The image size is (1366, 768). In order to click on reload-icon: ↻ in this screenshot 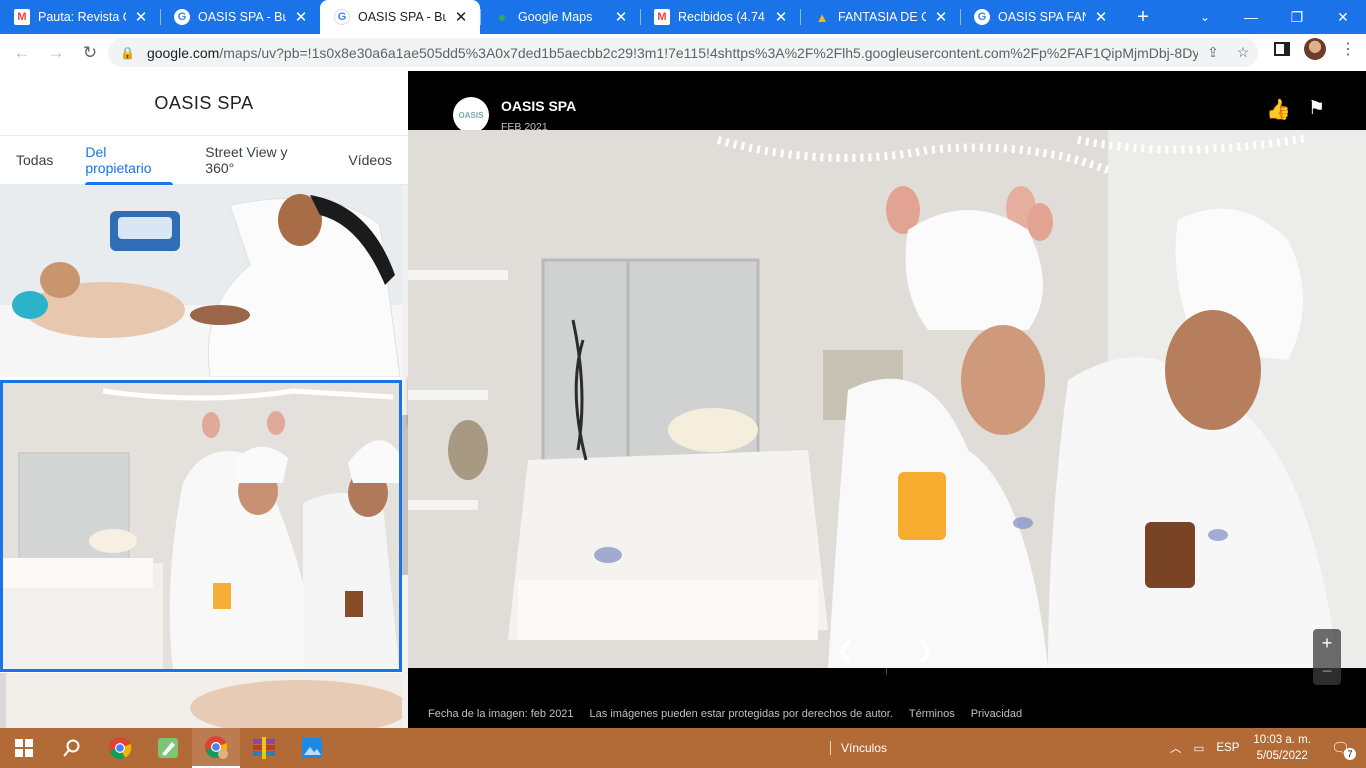, I will do `click(90, 53)`.